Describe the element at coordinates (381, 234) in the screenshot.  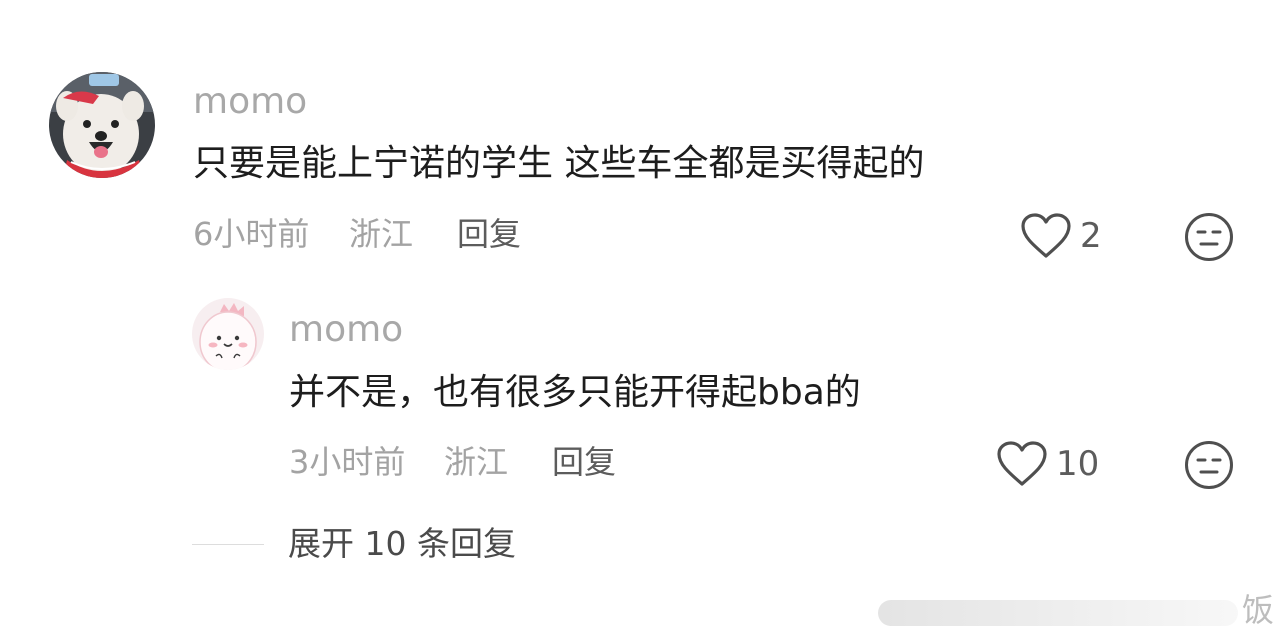
I see `comment-location: 浙江` at that location.